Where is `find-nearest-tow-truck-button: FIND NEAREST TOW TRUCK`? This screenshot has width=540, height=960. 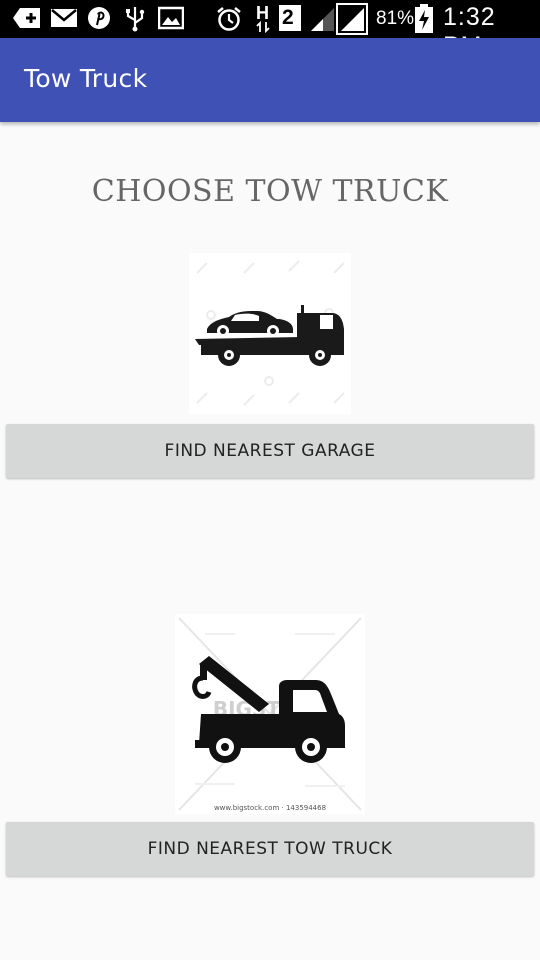 find-nearest-tow-truck-button: FIND NEAREST TOW TRUCK is located at coordinates (270, 849).